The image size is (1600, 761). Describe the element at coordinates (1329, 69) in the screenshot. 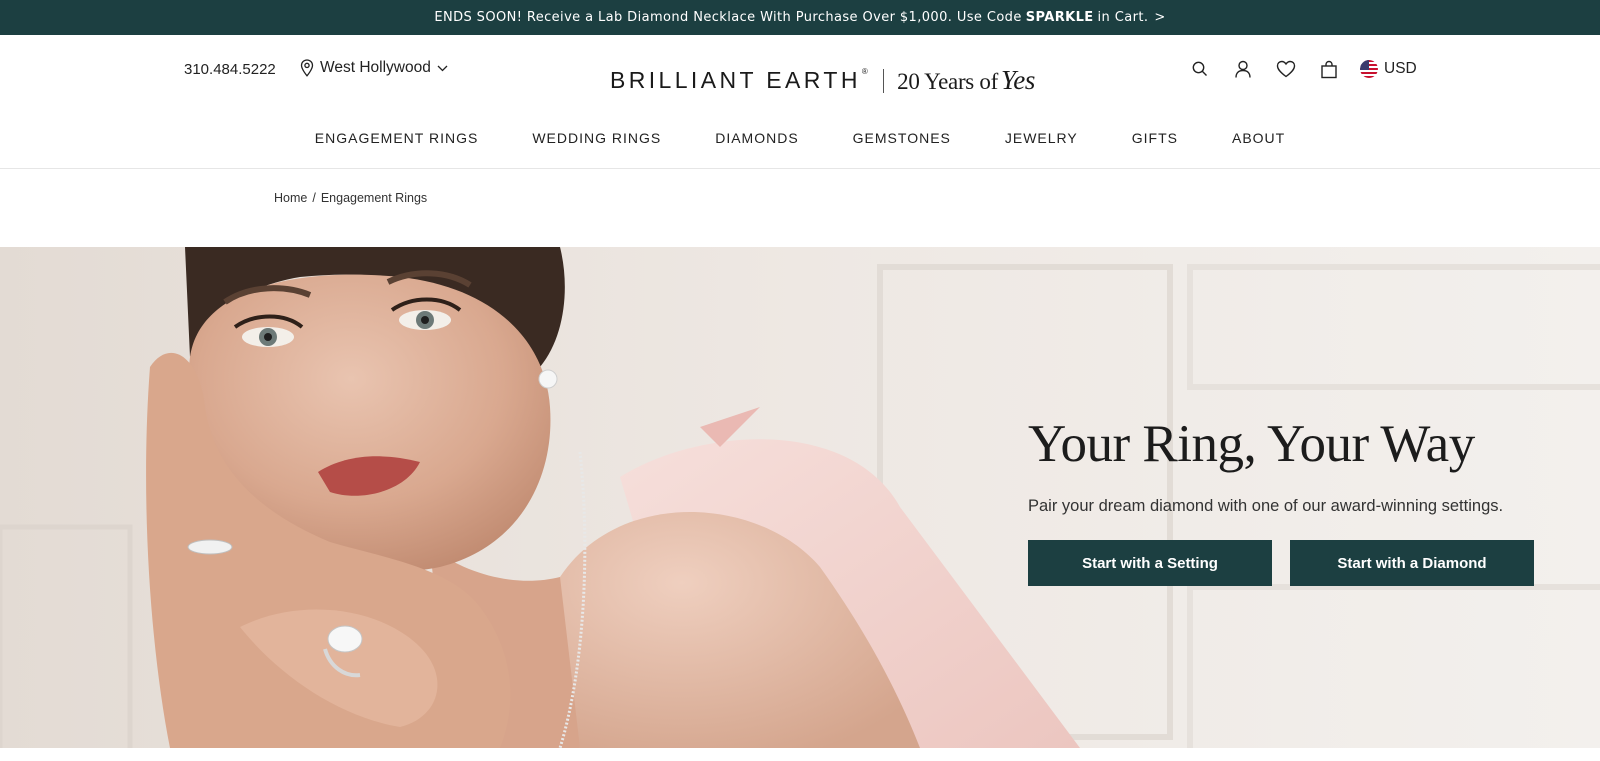

I see `shopping-bag-icon` at that location.